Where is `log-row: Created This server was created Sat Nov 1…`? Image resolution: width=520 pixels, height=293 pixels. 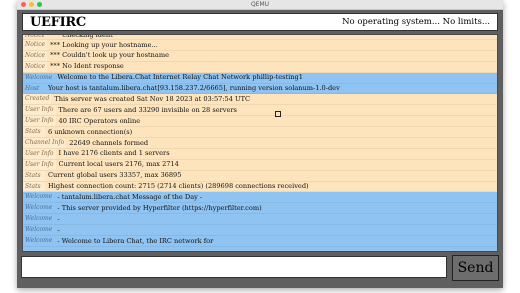
log-row: Created This server was created Sat Nov 1… is located at coordinates (260, 100).